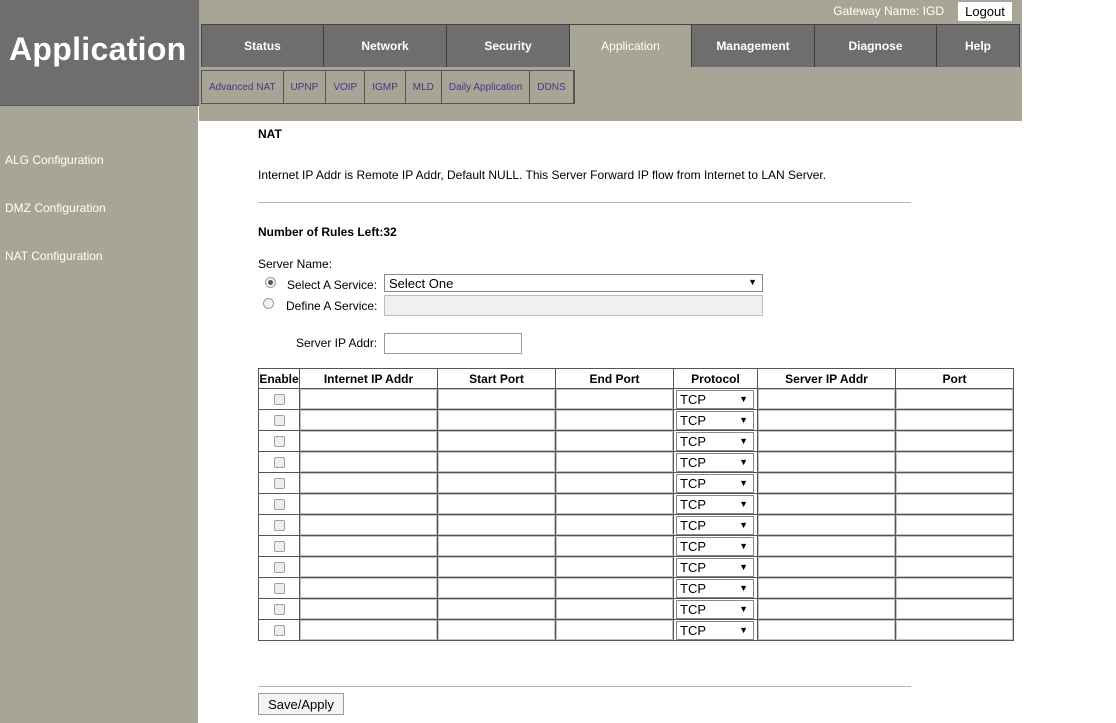 Image resolution: width=1116 pixels, height=723 pixels. Describe the element at coordinates (631, 46) in the screenshot. I see `tab-application: Application` at that location.